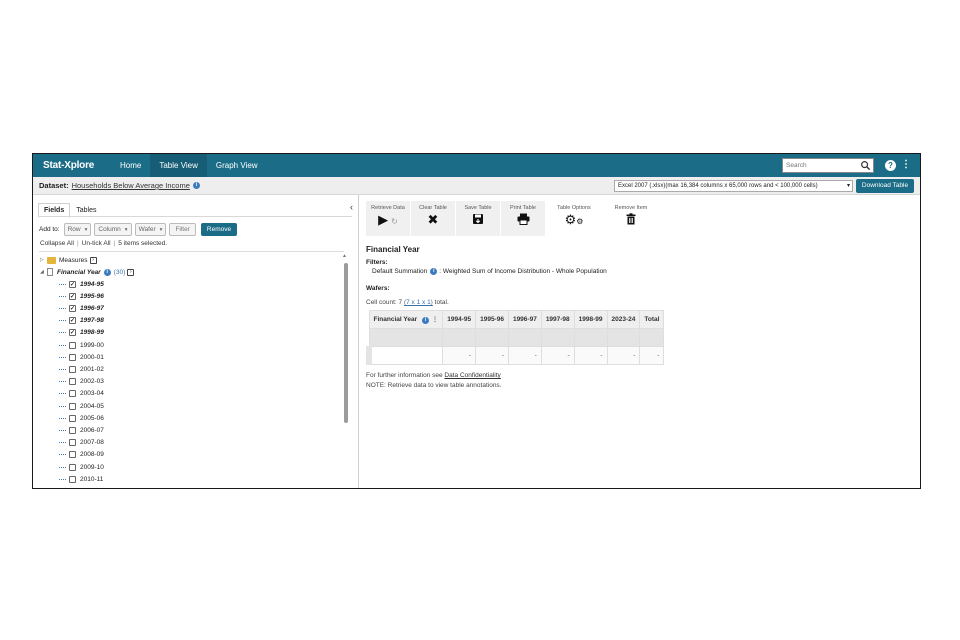 The width and height of the screenshot is (960, 640). What do you see at coordinates (68, 260) in the screenshot?
I see `tree-node-measures: ▷ Measures ›` at bounding box center [68, 260].